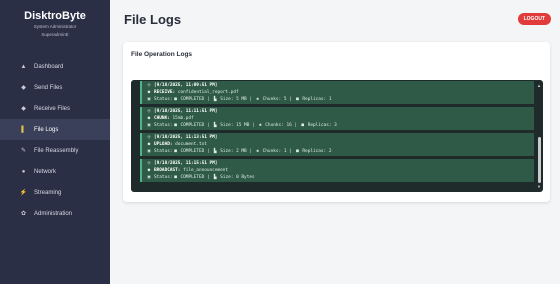 Image resolution: width=560 pixels, height=284 pixels. I want to click on log-action: BROADCAST:, so click(167, 170).